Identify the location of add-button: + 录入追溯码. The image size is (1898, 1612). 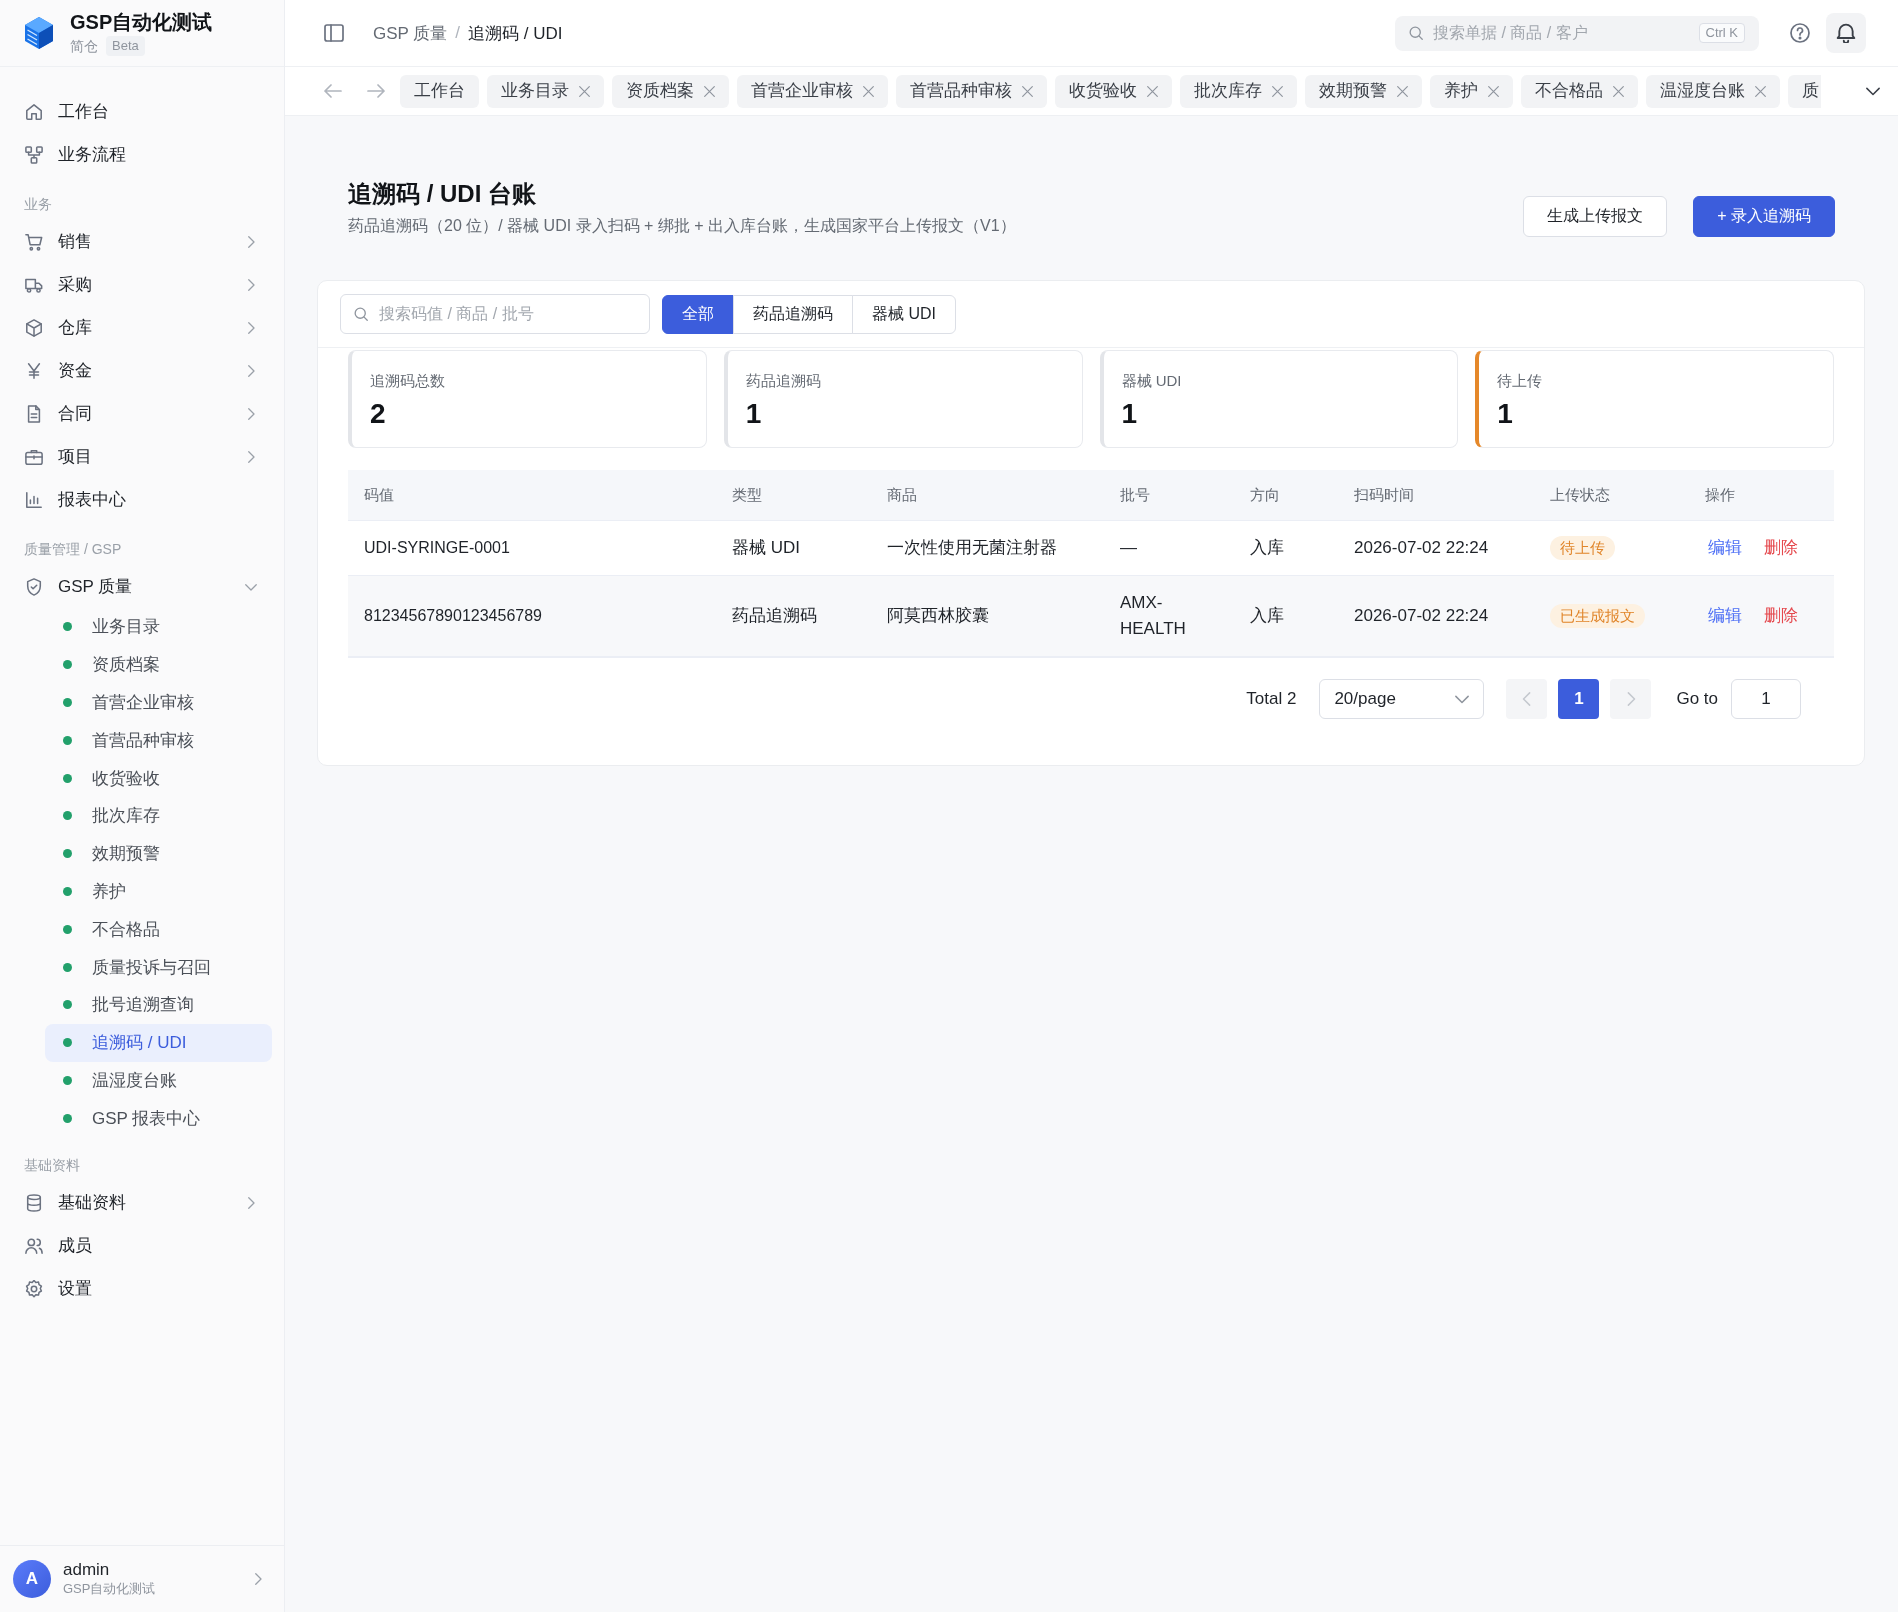
(1764, 216).